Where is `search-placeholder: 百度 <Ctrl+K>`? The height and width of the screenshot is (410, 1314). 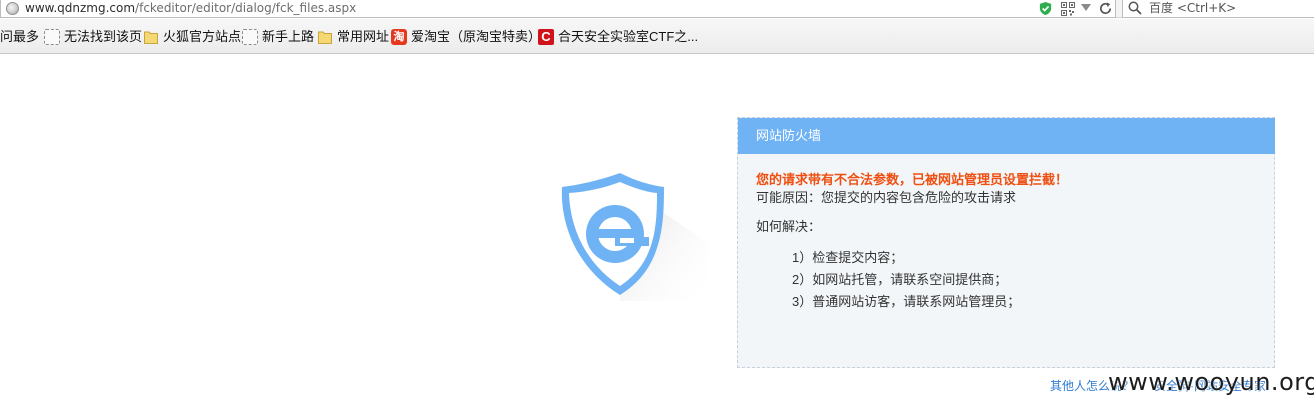
search-placeholder: 百度 <Ctrl+K> is located at coordinates (1193, 8).